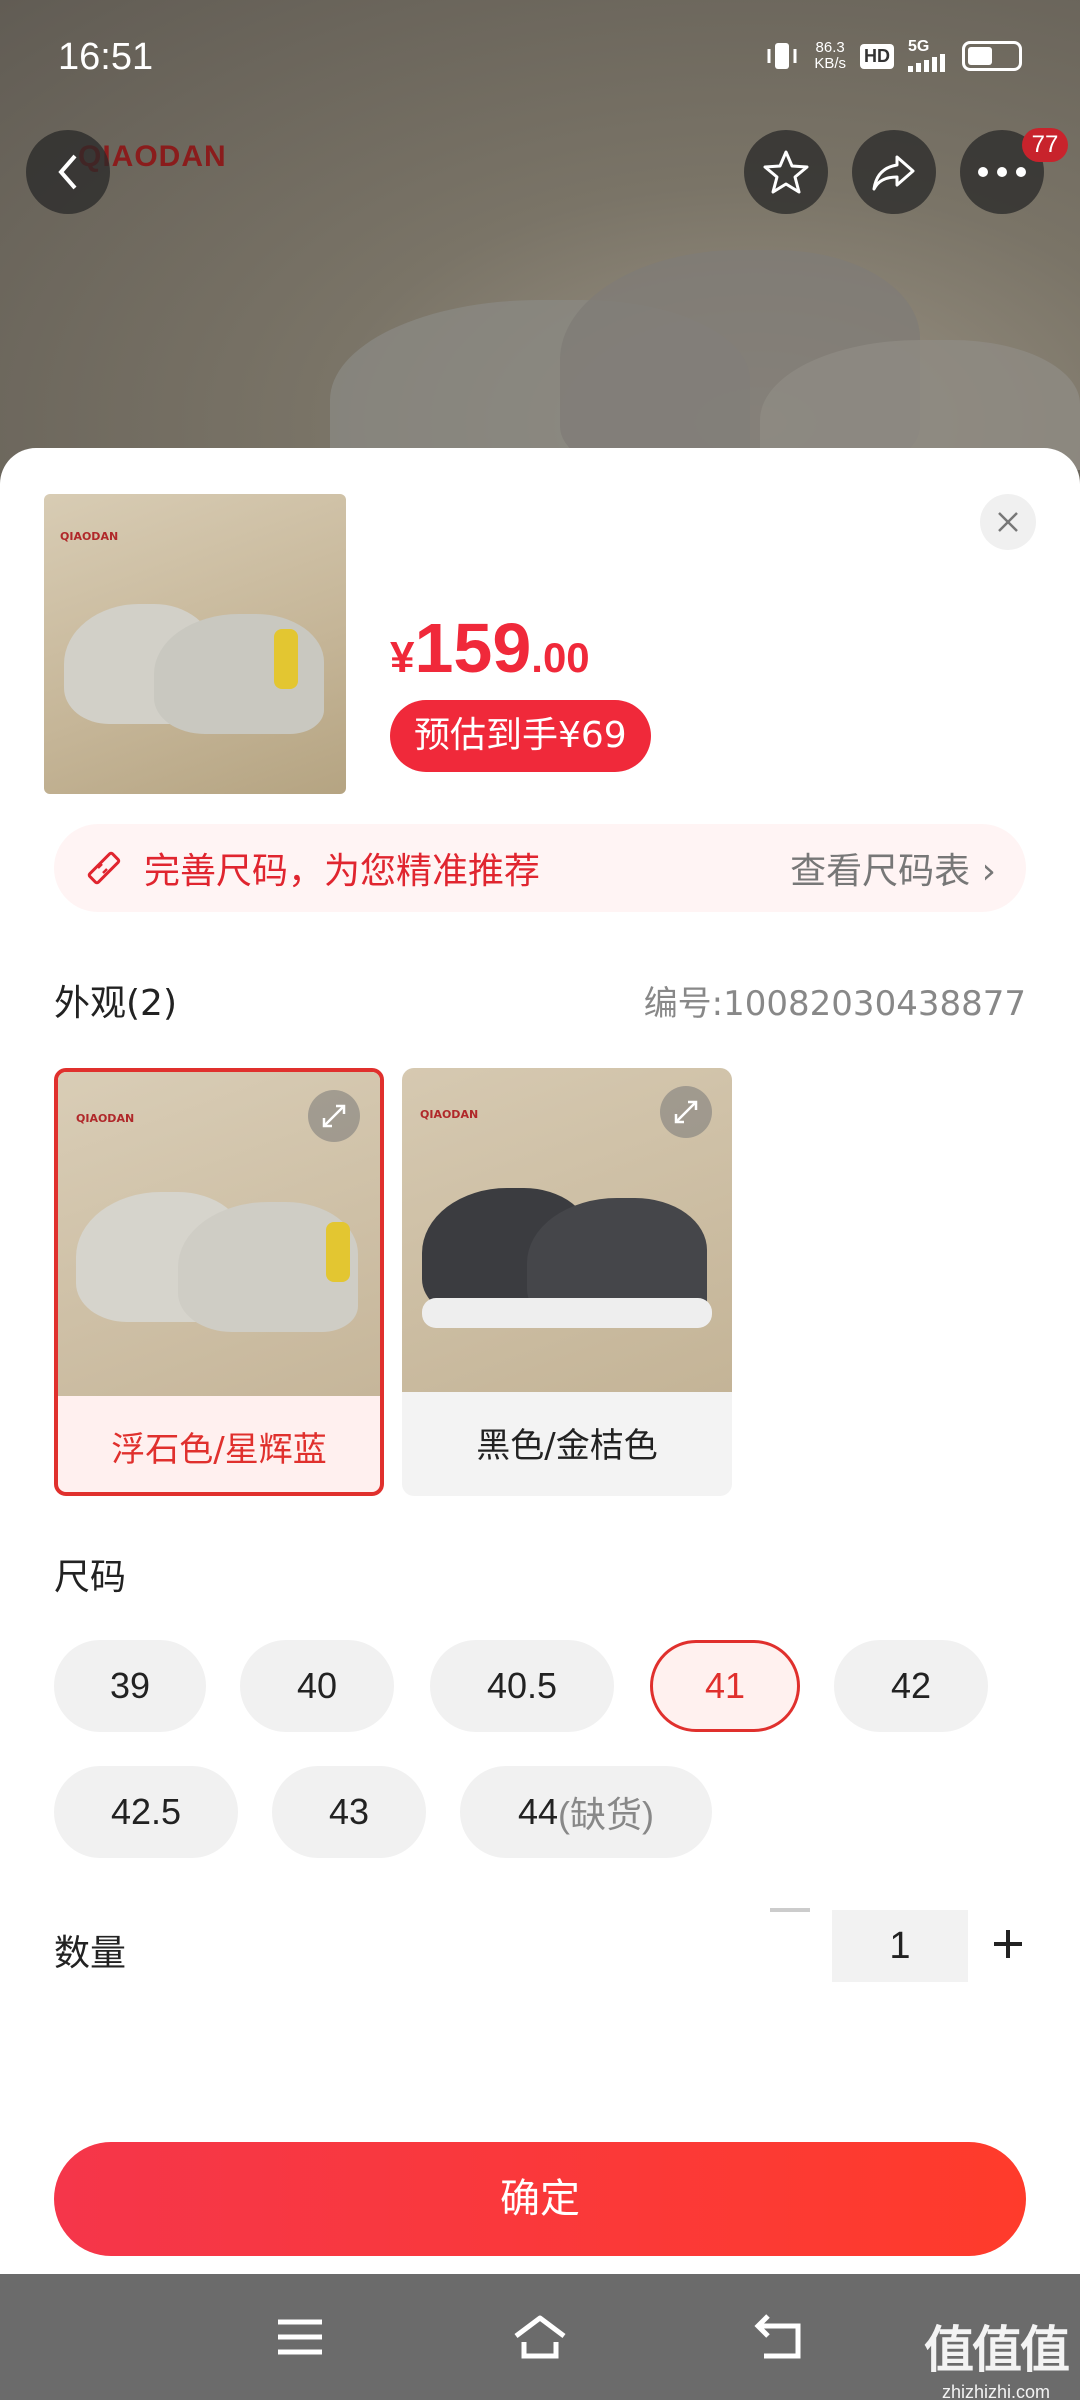  I want to click on favorite-button, so click(786, 172).